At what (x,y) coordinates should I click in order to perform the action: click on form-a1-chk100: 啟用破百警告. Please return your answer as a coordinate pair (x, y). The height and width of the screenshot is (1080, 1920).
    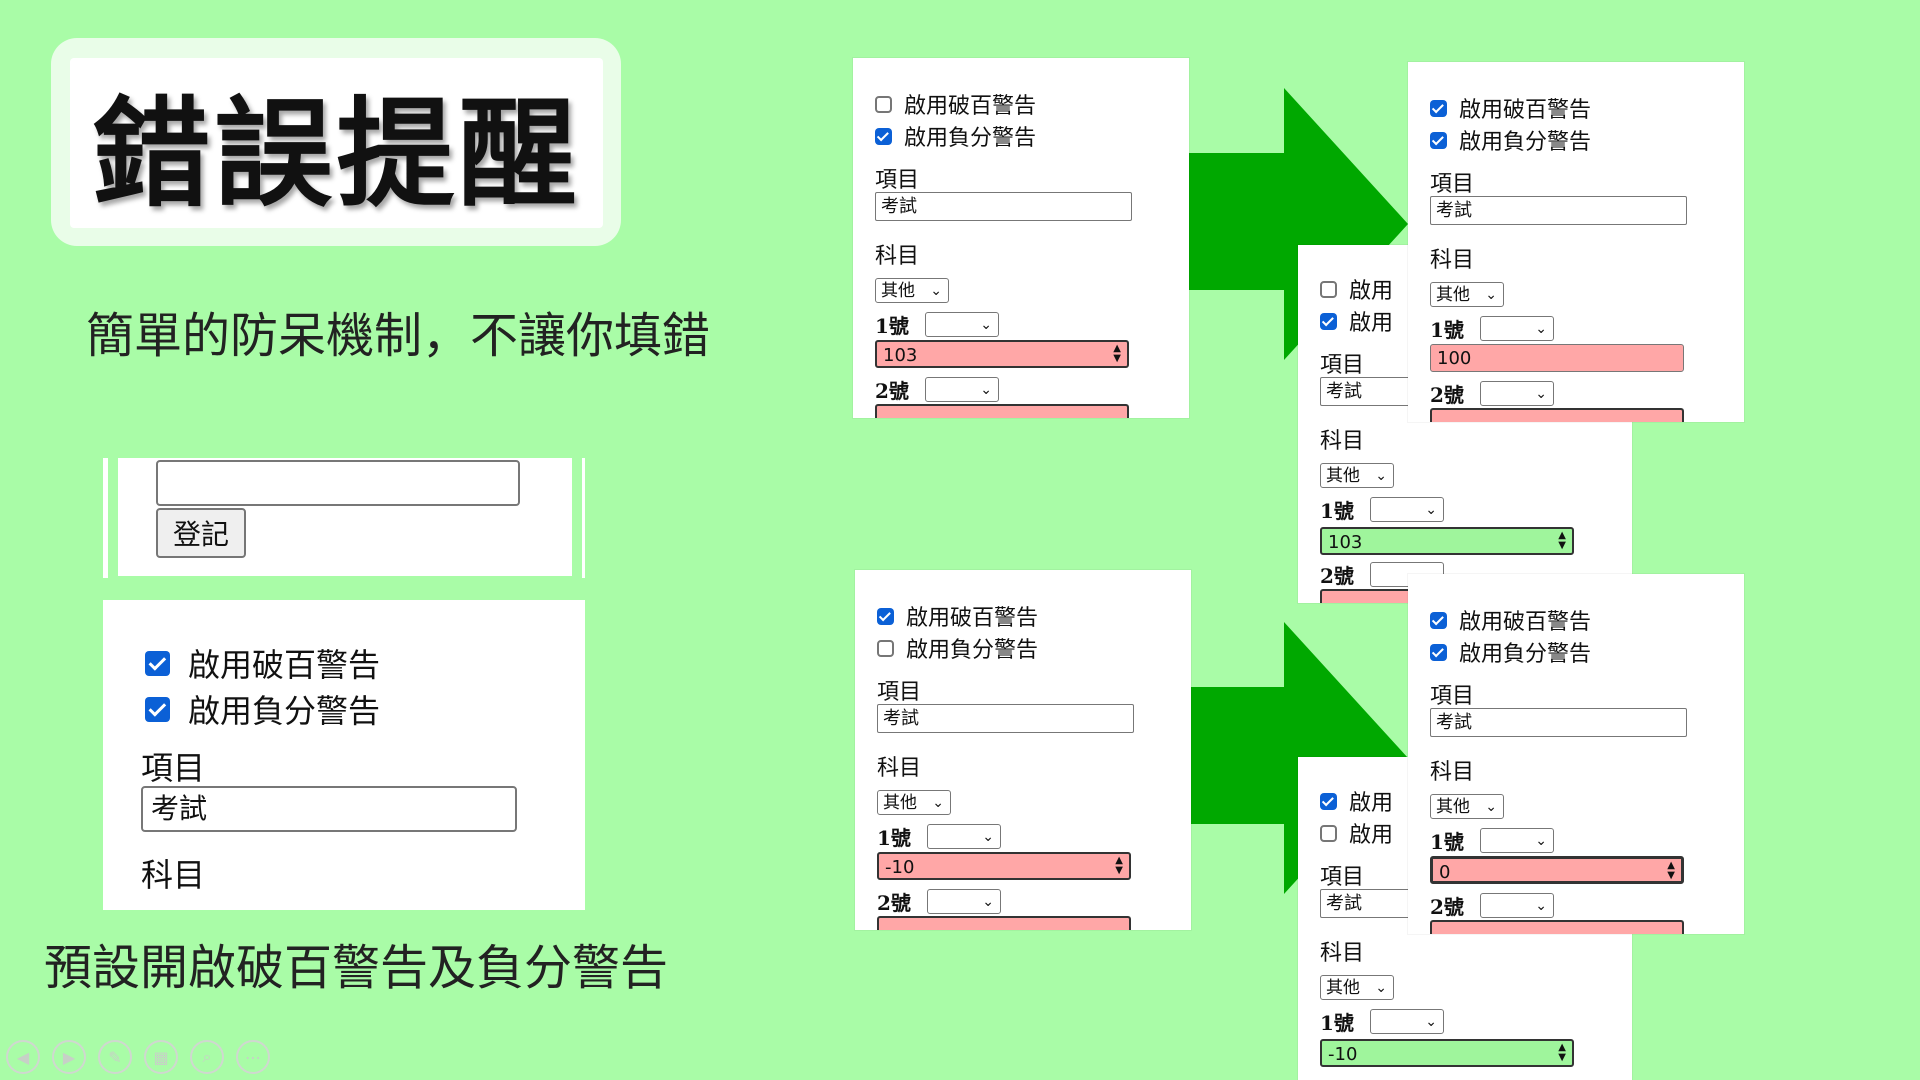
    Looking at the image, I should click on (955, 104).